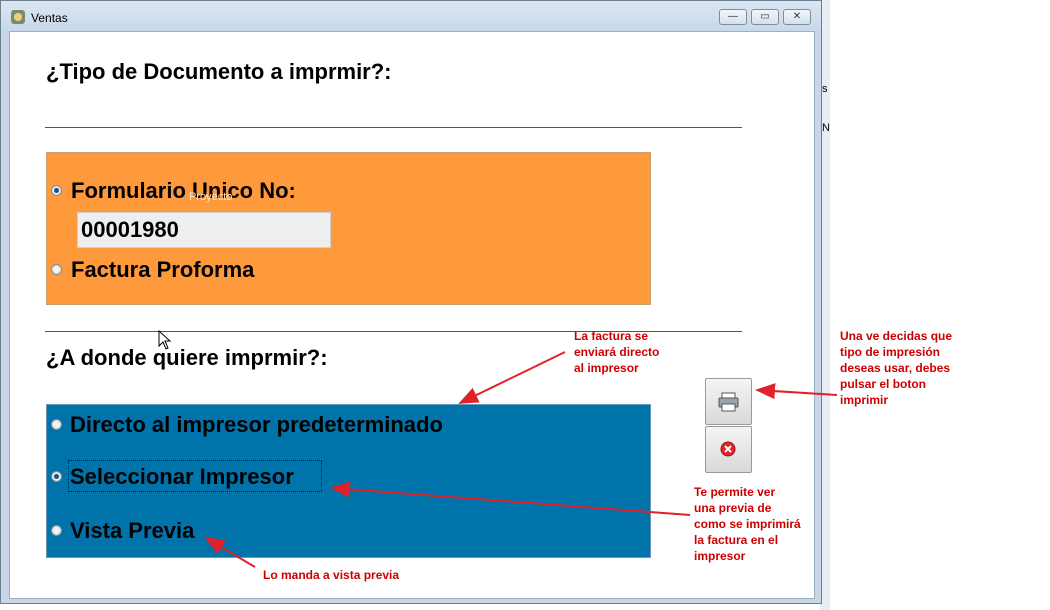 The height and width of the screenshot is (610, 1050). I want to click on arrow-direct, so click(512, 377).